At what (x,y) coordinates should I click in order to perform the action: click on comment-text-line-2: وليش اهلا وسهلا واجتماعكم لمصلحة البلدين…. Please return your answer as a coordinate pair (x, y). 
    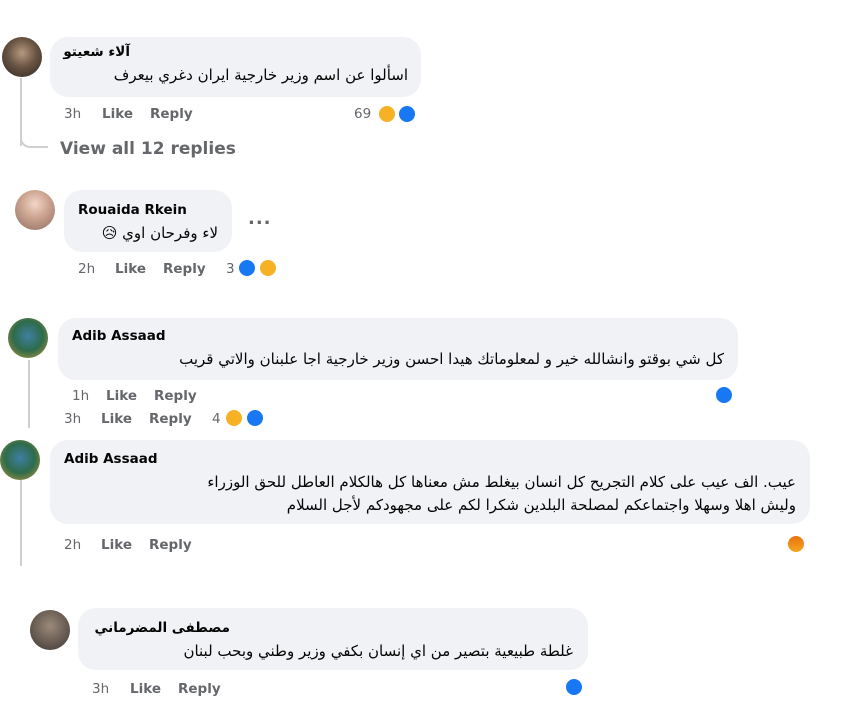
    Looking at the image, I should click on (541, 505).